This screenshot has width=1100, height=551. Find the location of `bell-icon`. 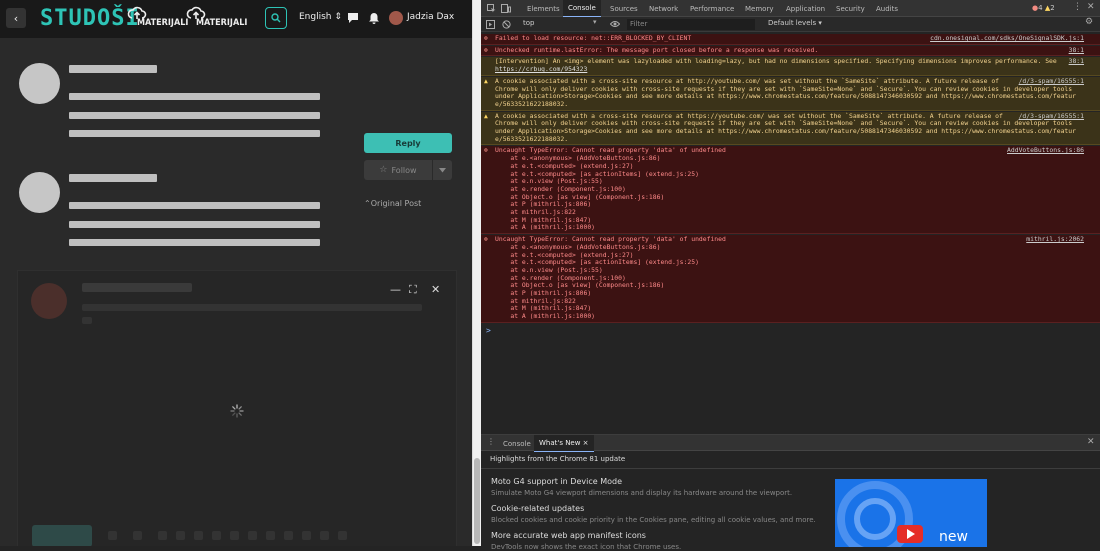

bell-icon is located at coordinates (374, 18).